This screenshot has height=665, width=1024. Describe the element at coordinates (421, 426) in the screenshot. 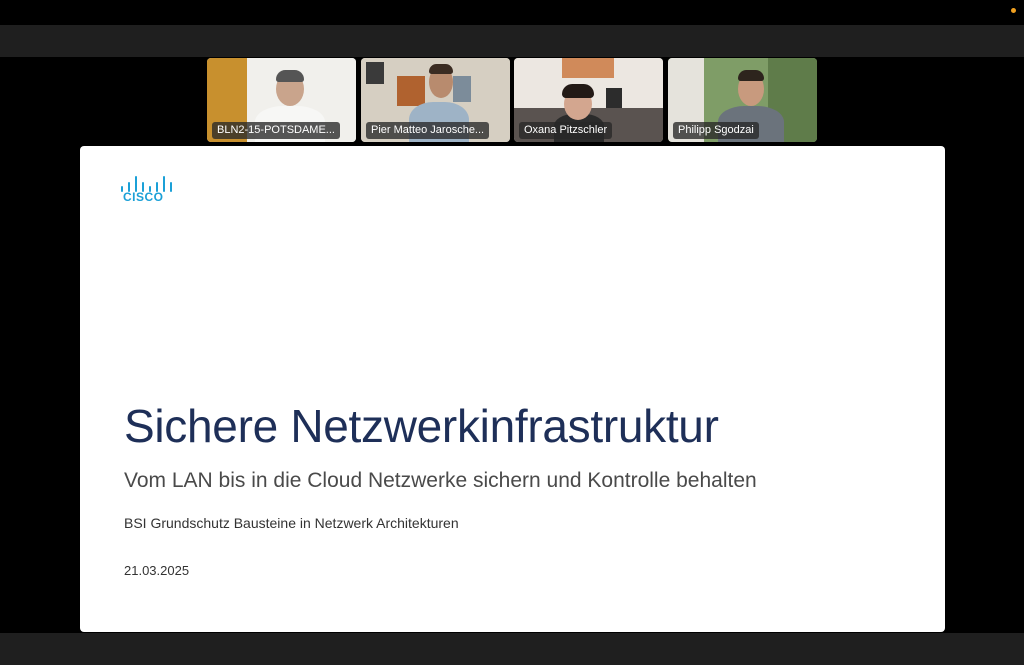

I see `slide-title: Sichere Netzwerkinfrastruktur` at that location.